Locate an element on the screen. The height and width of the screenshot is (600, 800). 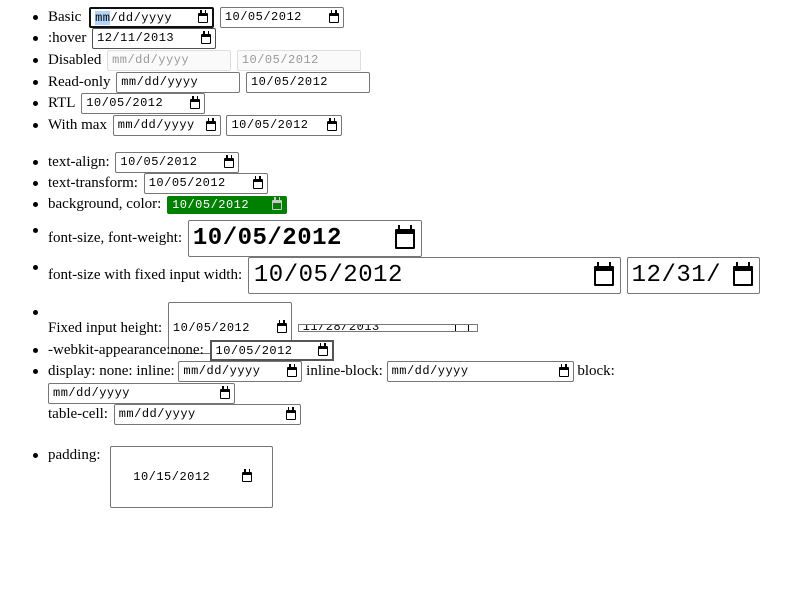
label-fixed-height: Fixed input height: is located at coordinates (105, 327).